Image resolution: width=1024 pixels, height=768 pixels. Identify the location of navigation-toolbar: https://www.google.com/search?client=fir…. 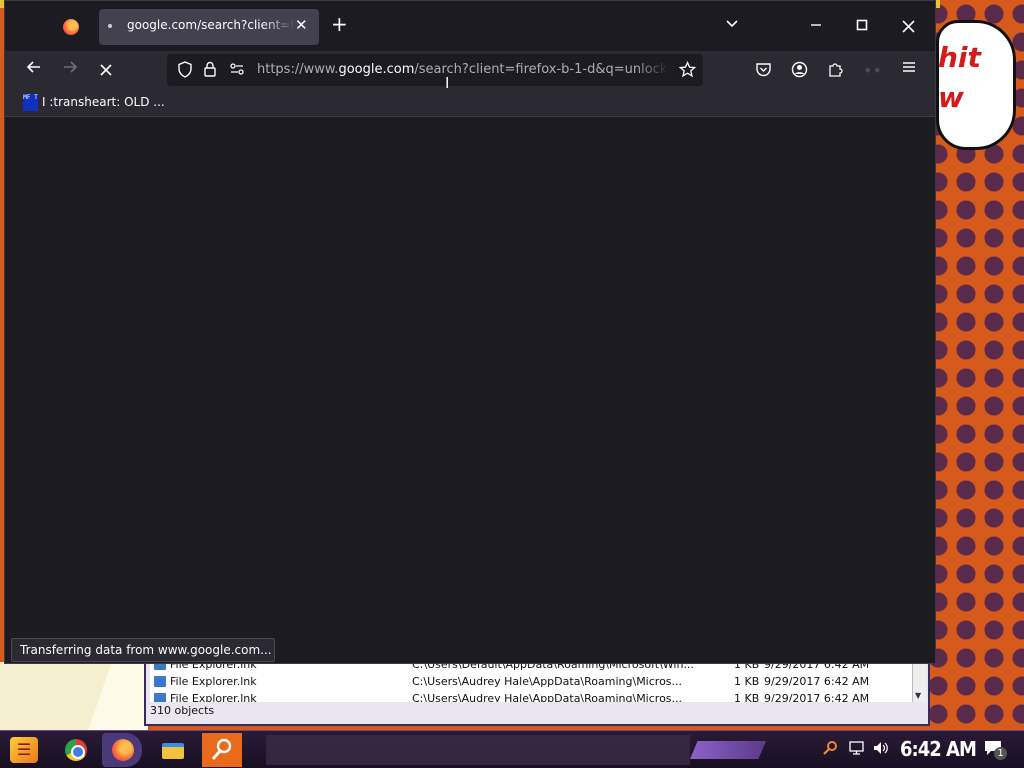
(470, 71).